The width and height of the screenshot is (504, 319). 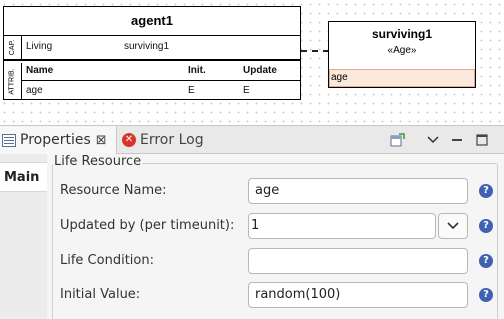 I want to click on updated-by-combo-input: 1, so click(x=342, y=226).